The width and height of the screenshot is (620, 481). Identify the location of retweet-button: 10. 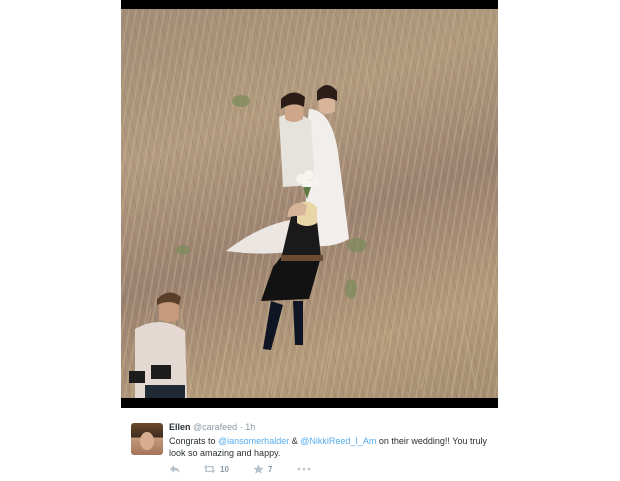
(216, 469).